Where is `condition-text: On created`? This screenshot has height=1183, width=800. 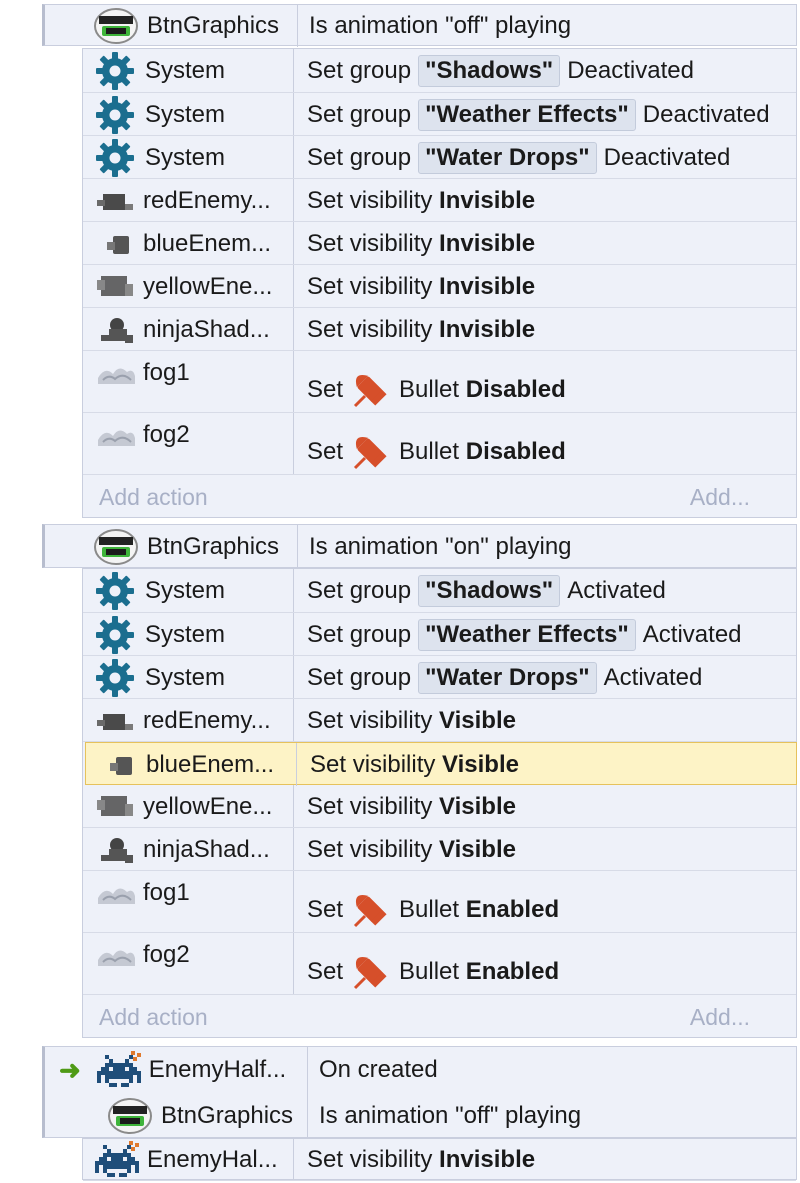 condition-text: On created is located at coordinates (378, 1070).